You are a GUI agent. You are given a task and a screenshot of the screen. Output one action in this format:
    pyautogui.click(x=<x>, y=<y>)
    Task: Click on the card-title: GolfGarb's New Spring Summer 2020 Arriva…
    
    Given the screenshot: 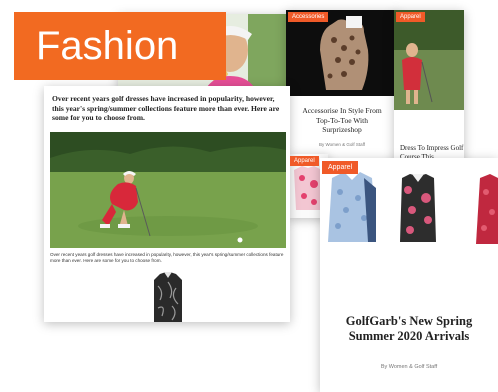 What is the action you would take?
    pyautogui.click(x=409, y=329)
    